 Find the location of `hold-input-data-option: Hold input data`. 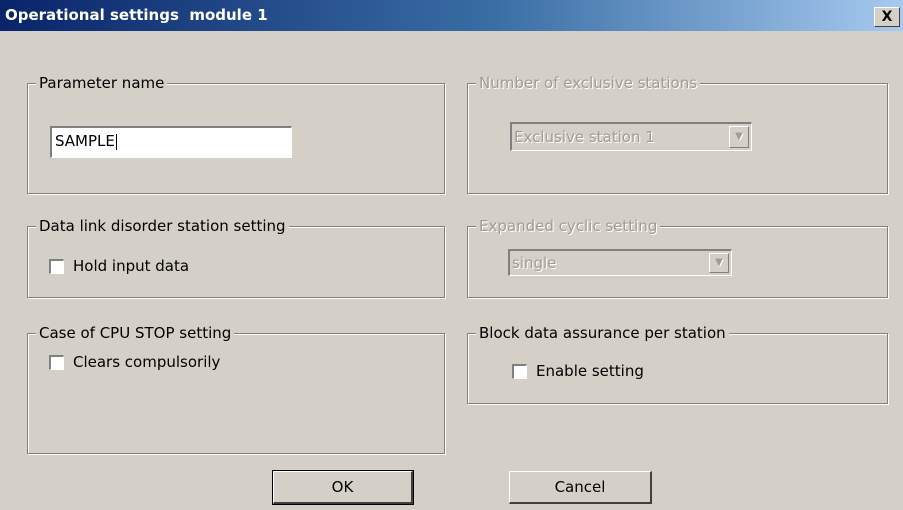

hold-input-data-option: Hold input data is located at coordinates (119, 266).